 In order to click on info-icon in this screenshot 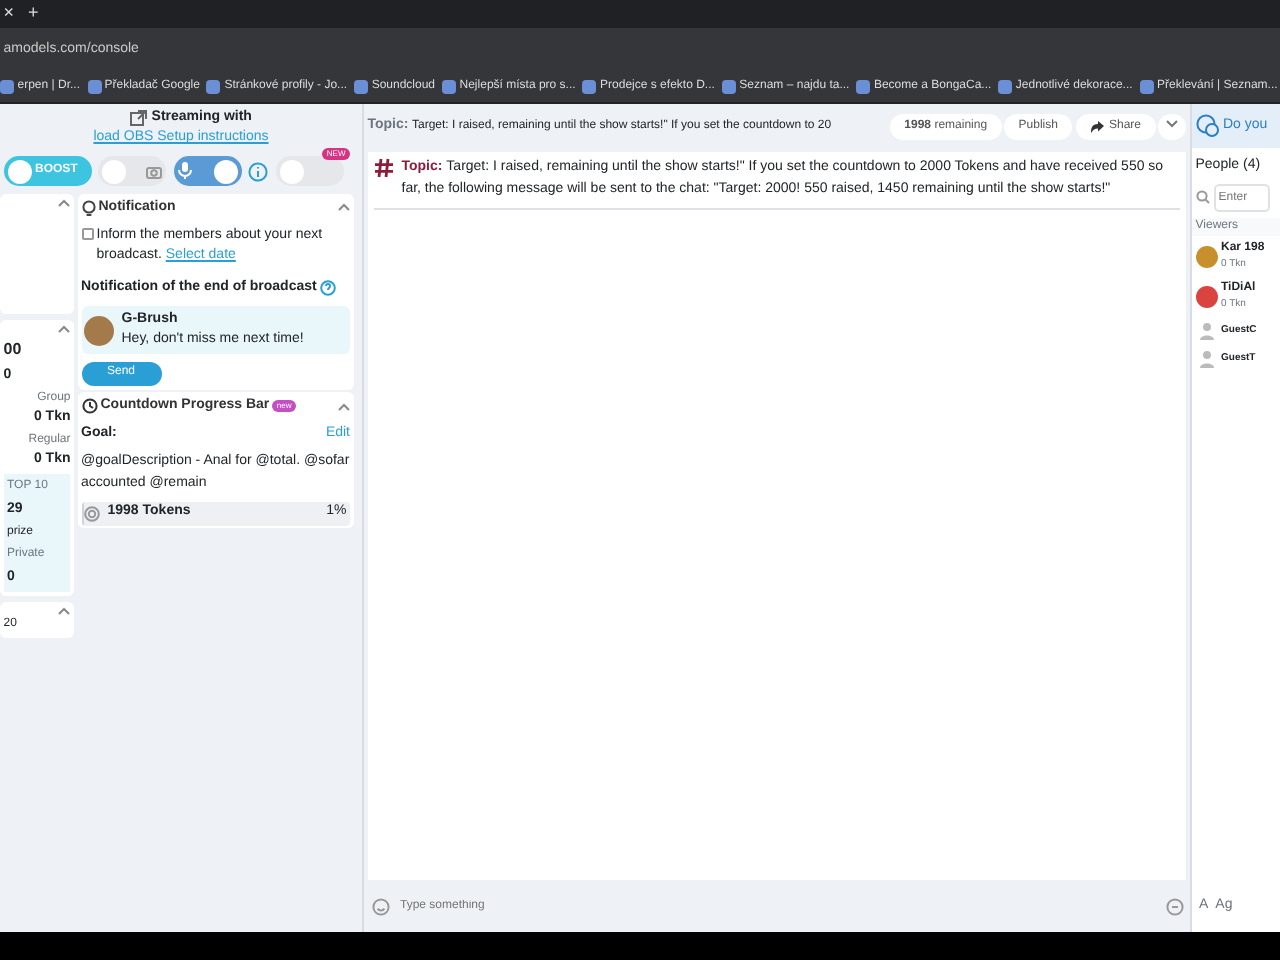, I will do `click(258, 171)`.